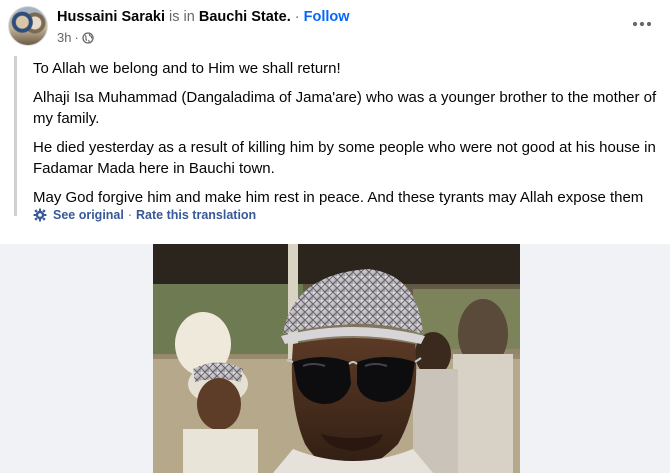 This screenshot has width=670, height=473. I want to click on follow-button: Follow, so click(327, 17).